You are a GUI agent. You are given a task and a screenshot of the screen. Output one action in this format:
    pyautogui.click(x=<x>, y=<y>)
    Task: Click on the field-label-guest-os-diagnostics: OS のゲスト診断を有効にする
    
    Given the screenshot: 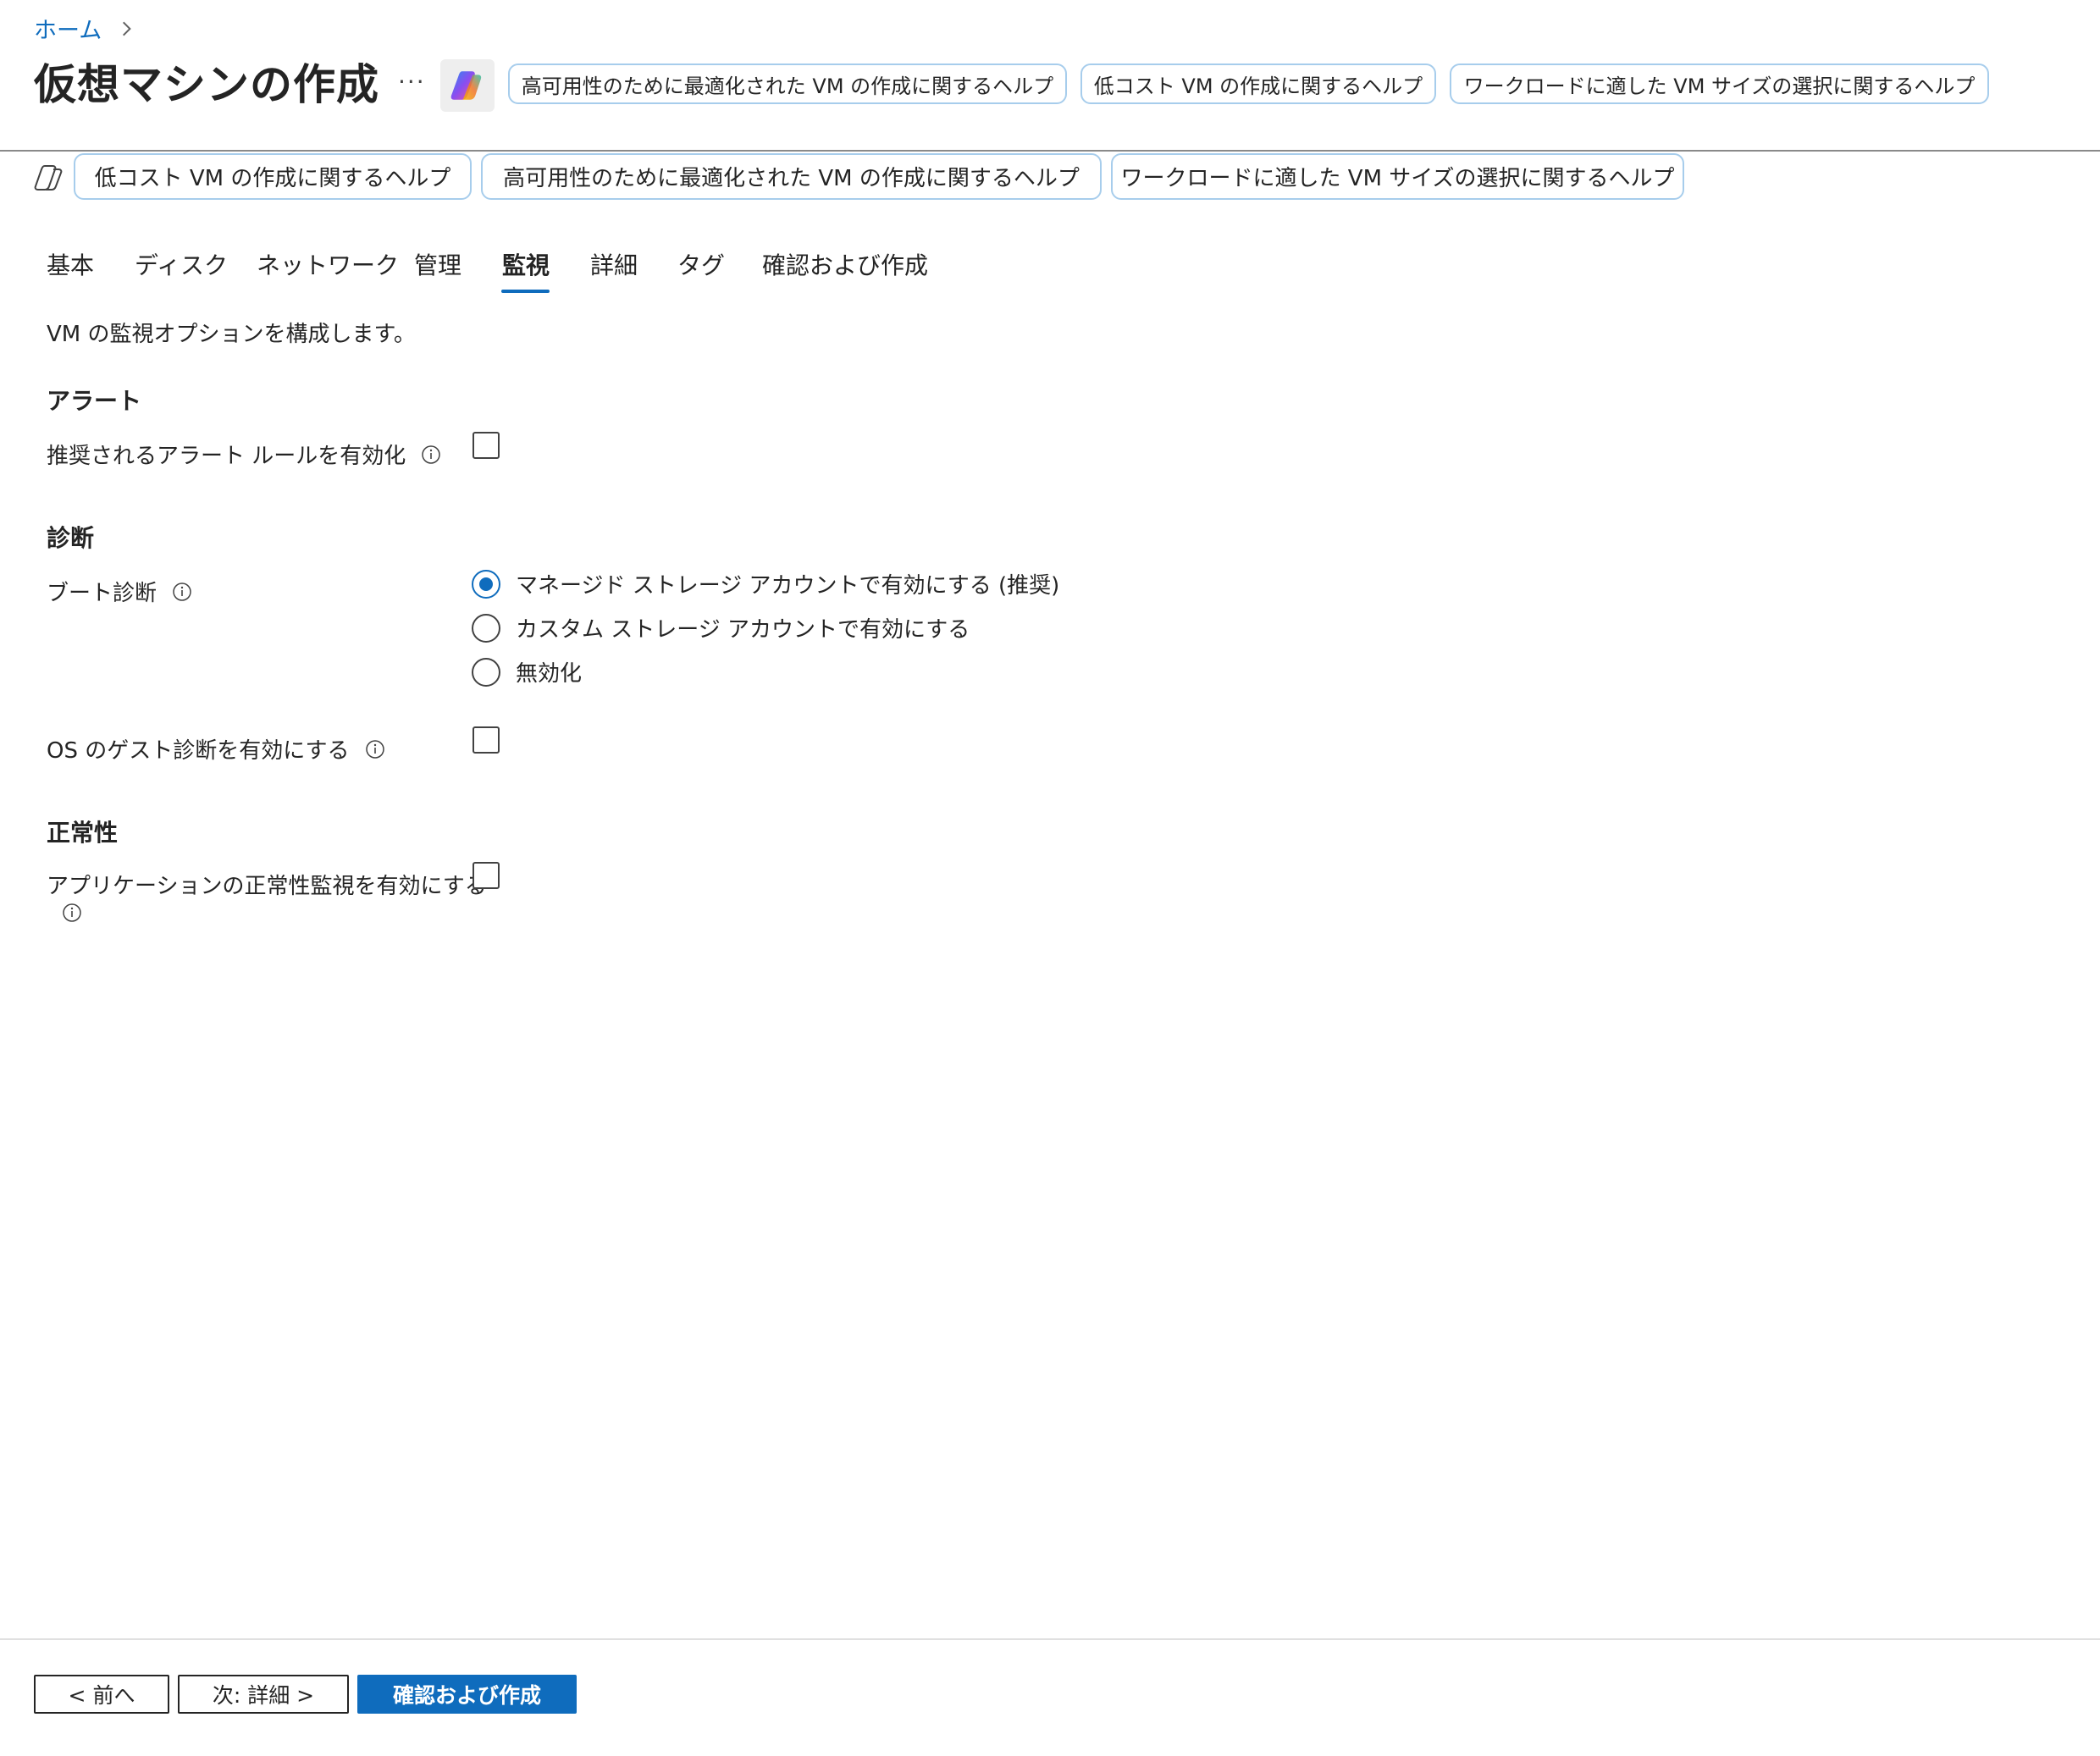 What is the action you would take?
    pyautogui.click(x=216, y=749)
    